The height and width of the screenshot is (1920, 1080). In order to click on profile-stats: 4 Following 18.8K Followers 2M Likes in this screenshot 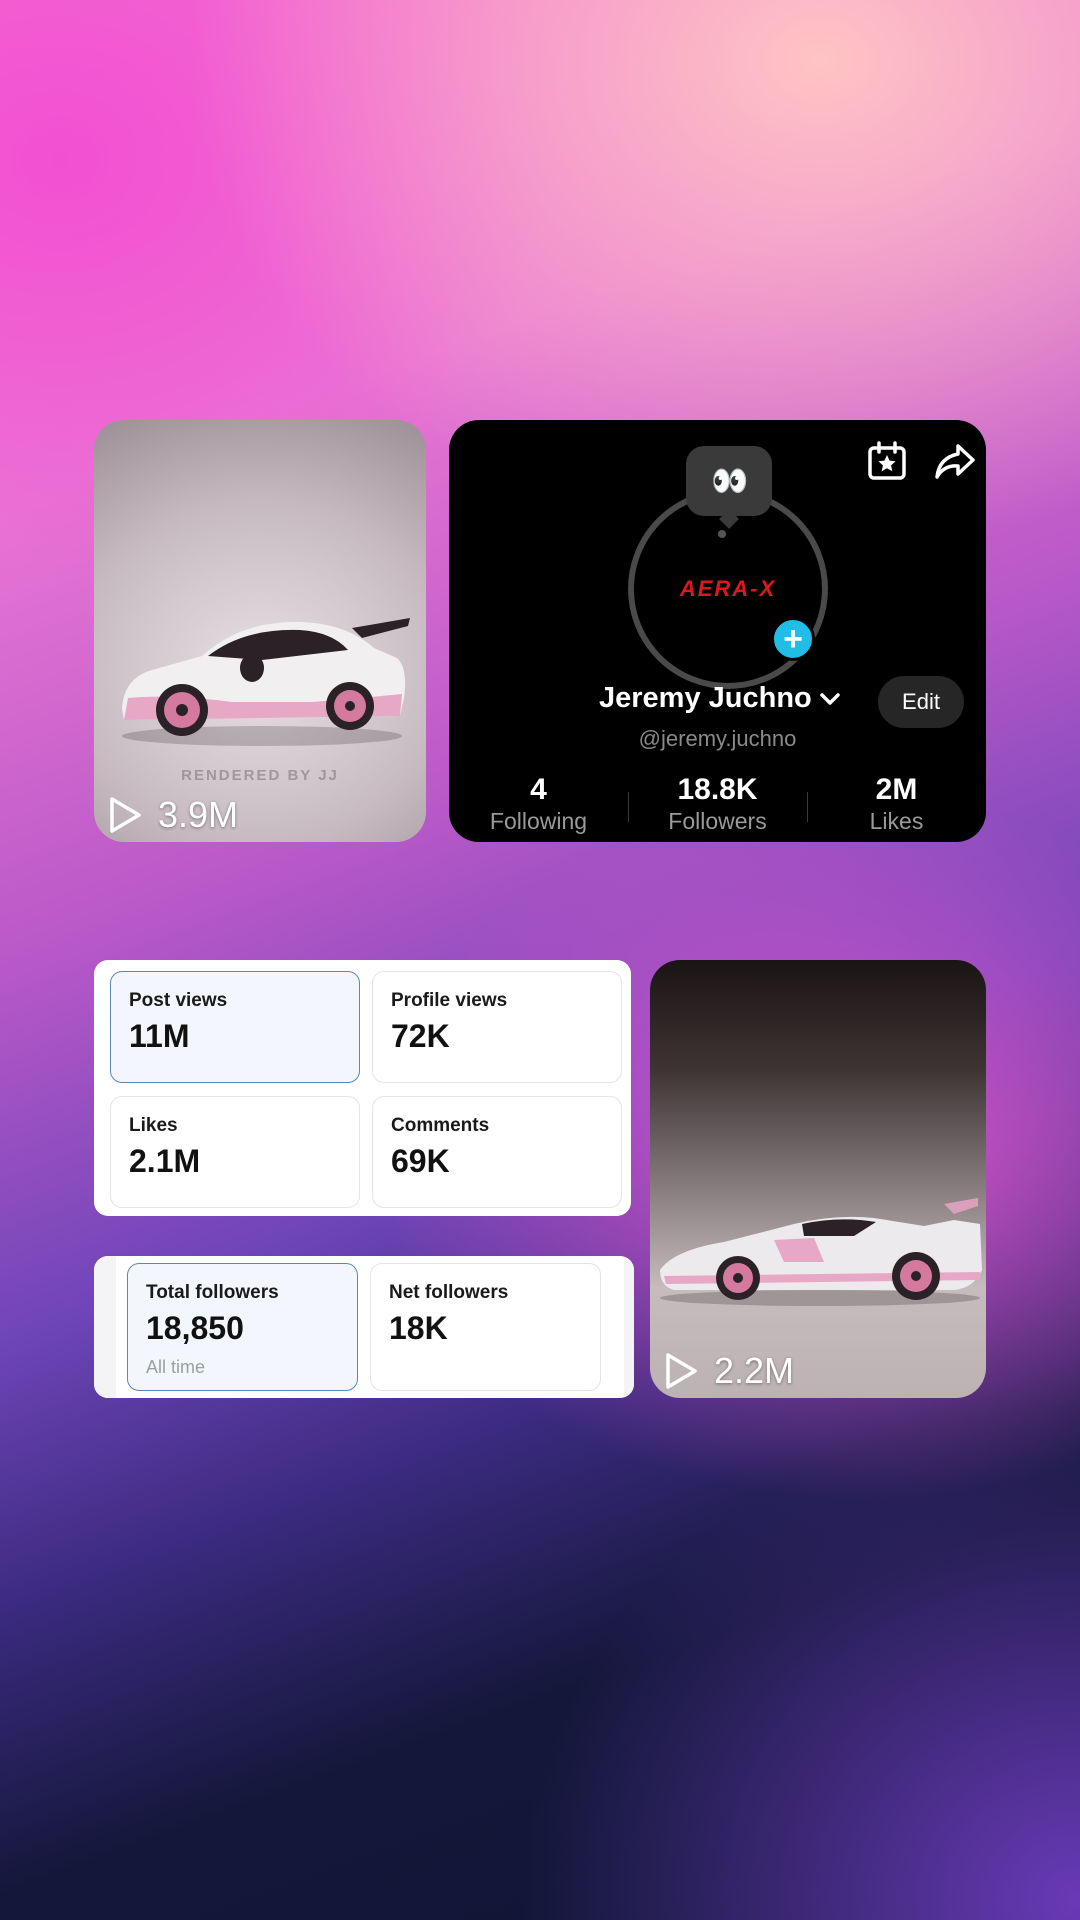, I will do `click(717, 805)`.